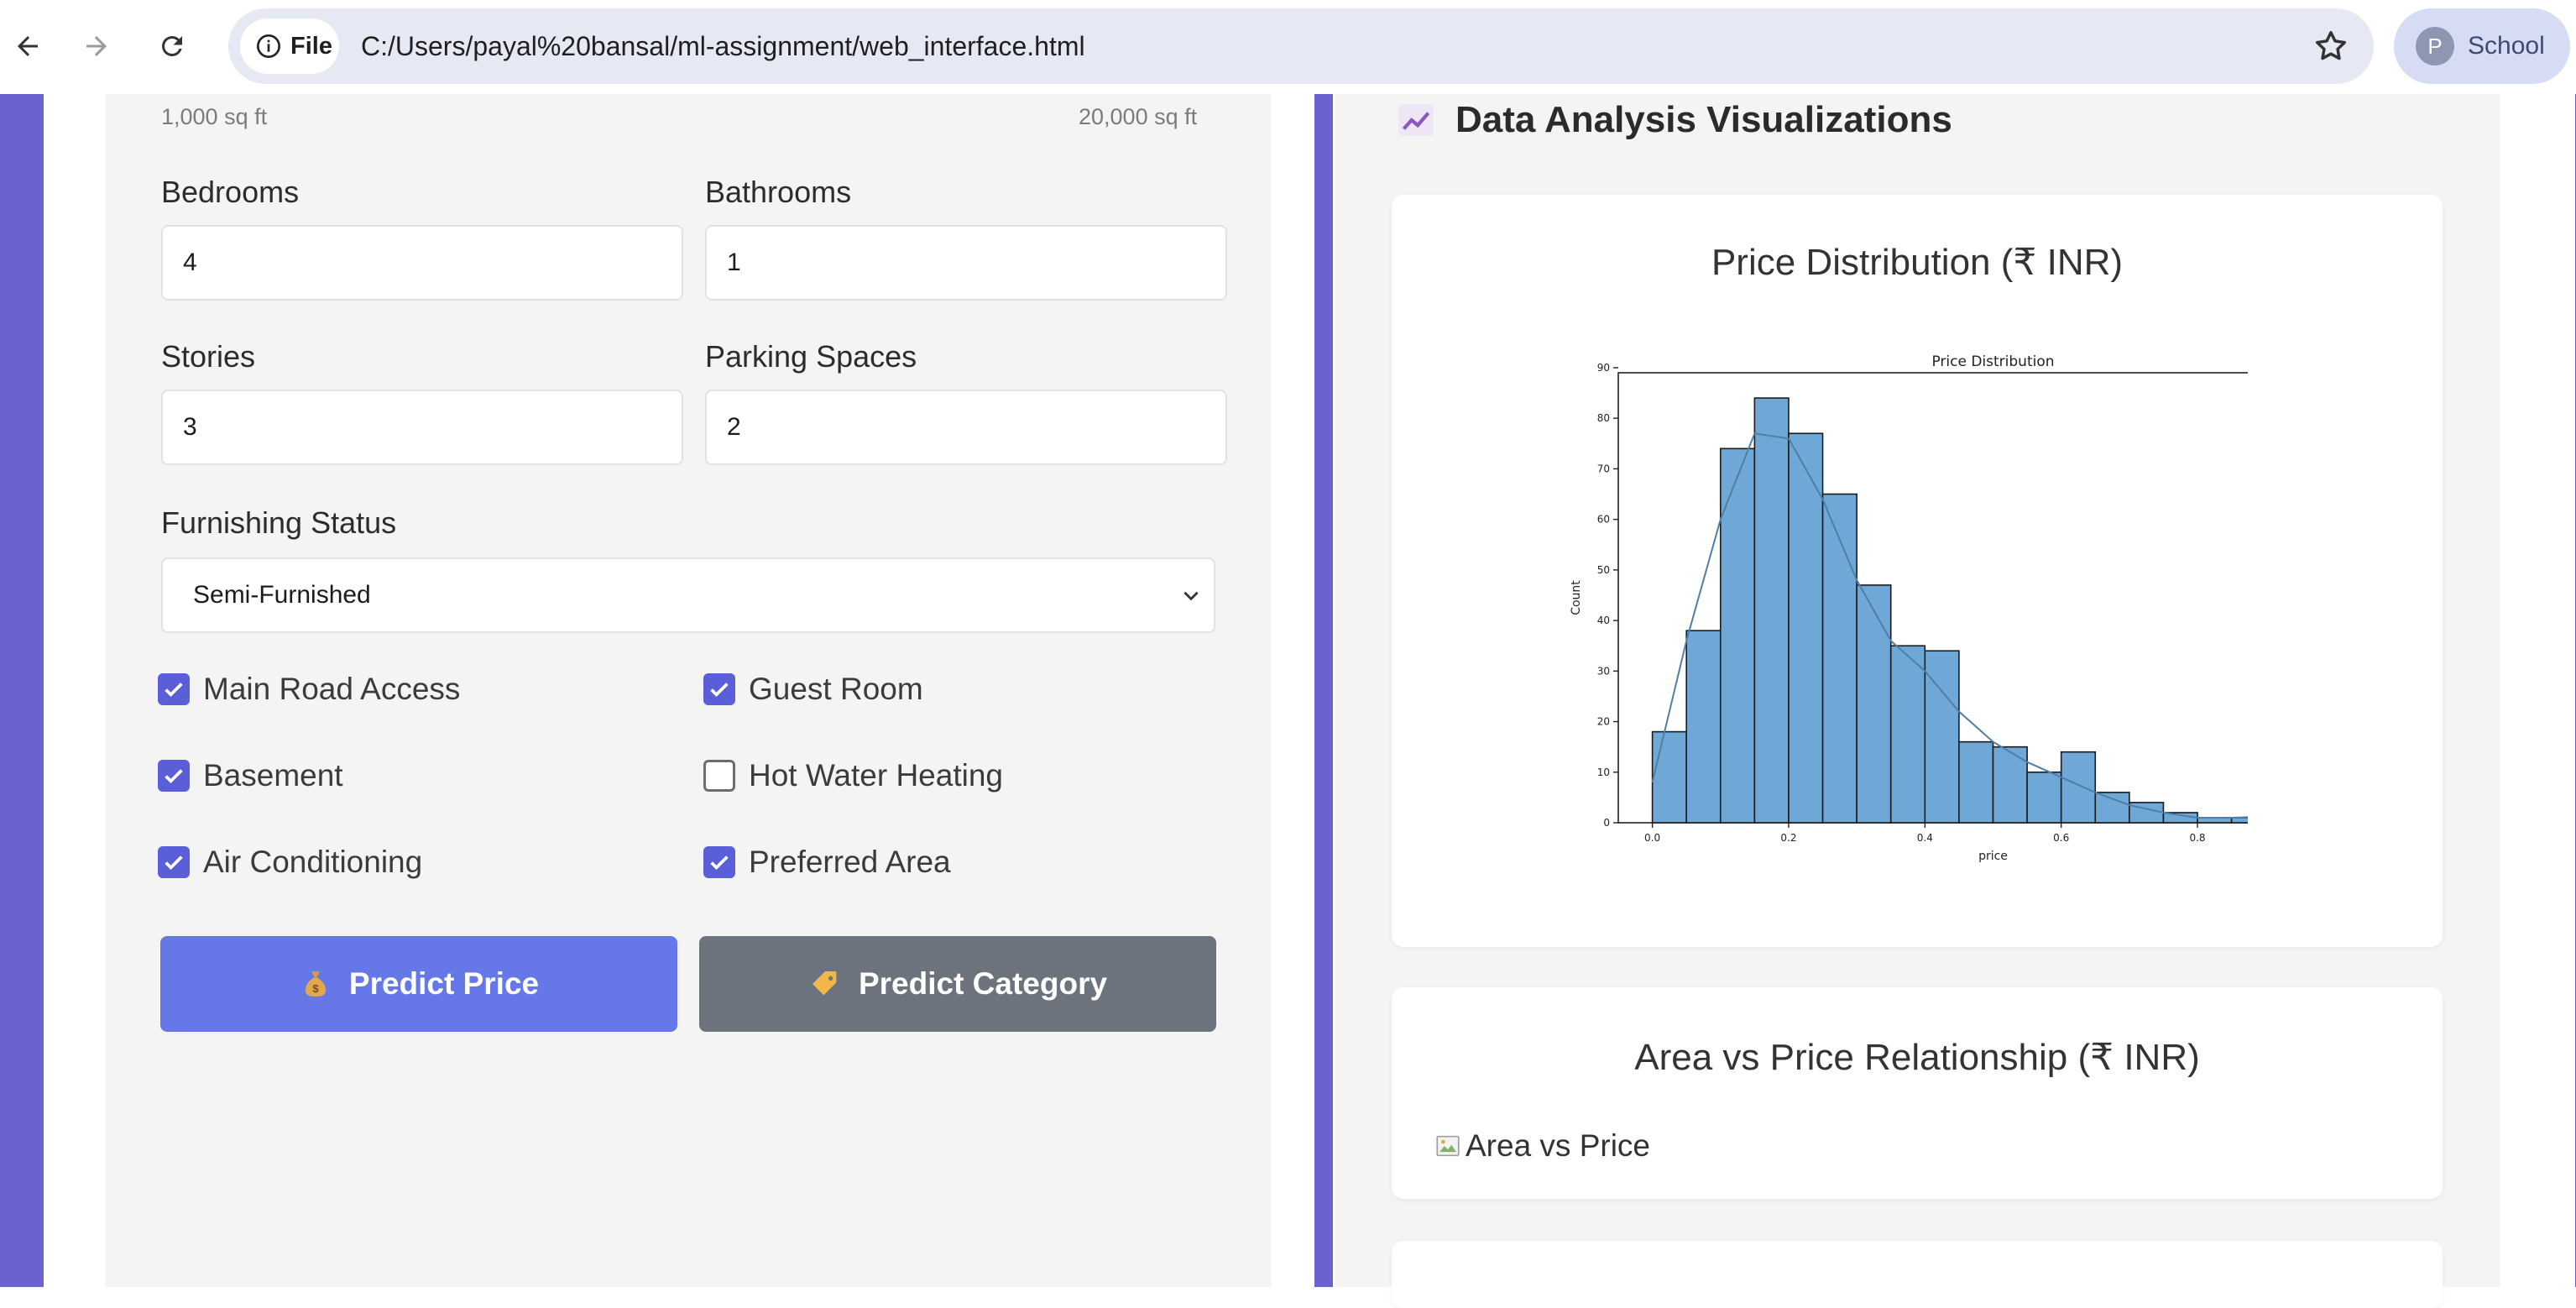 This screenshot has height=1308, width=2576. What do you see at coordinates (2197, 838) in the screenshot?
I see `x-tick-label: 0.8` at bounding box center [2197, 838].